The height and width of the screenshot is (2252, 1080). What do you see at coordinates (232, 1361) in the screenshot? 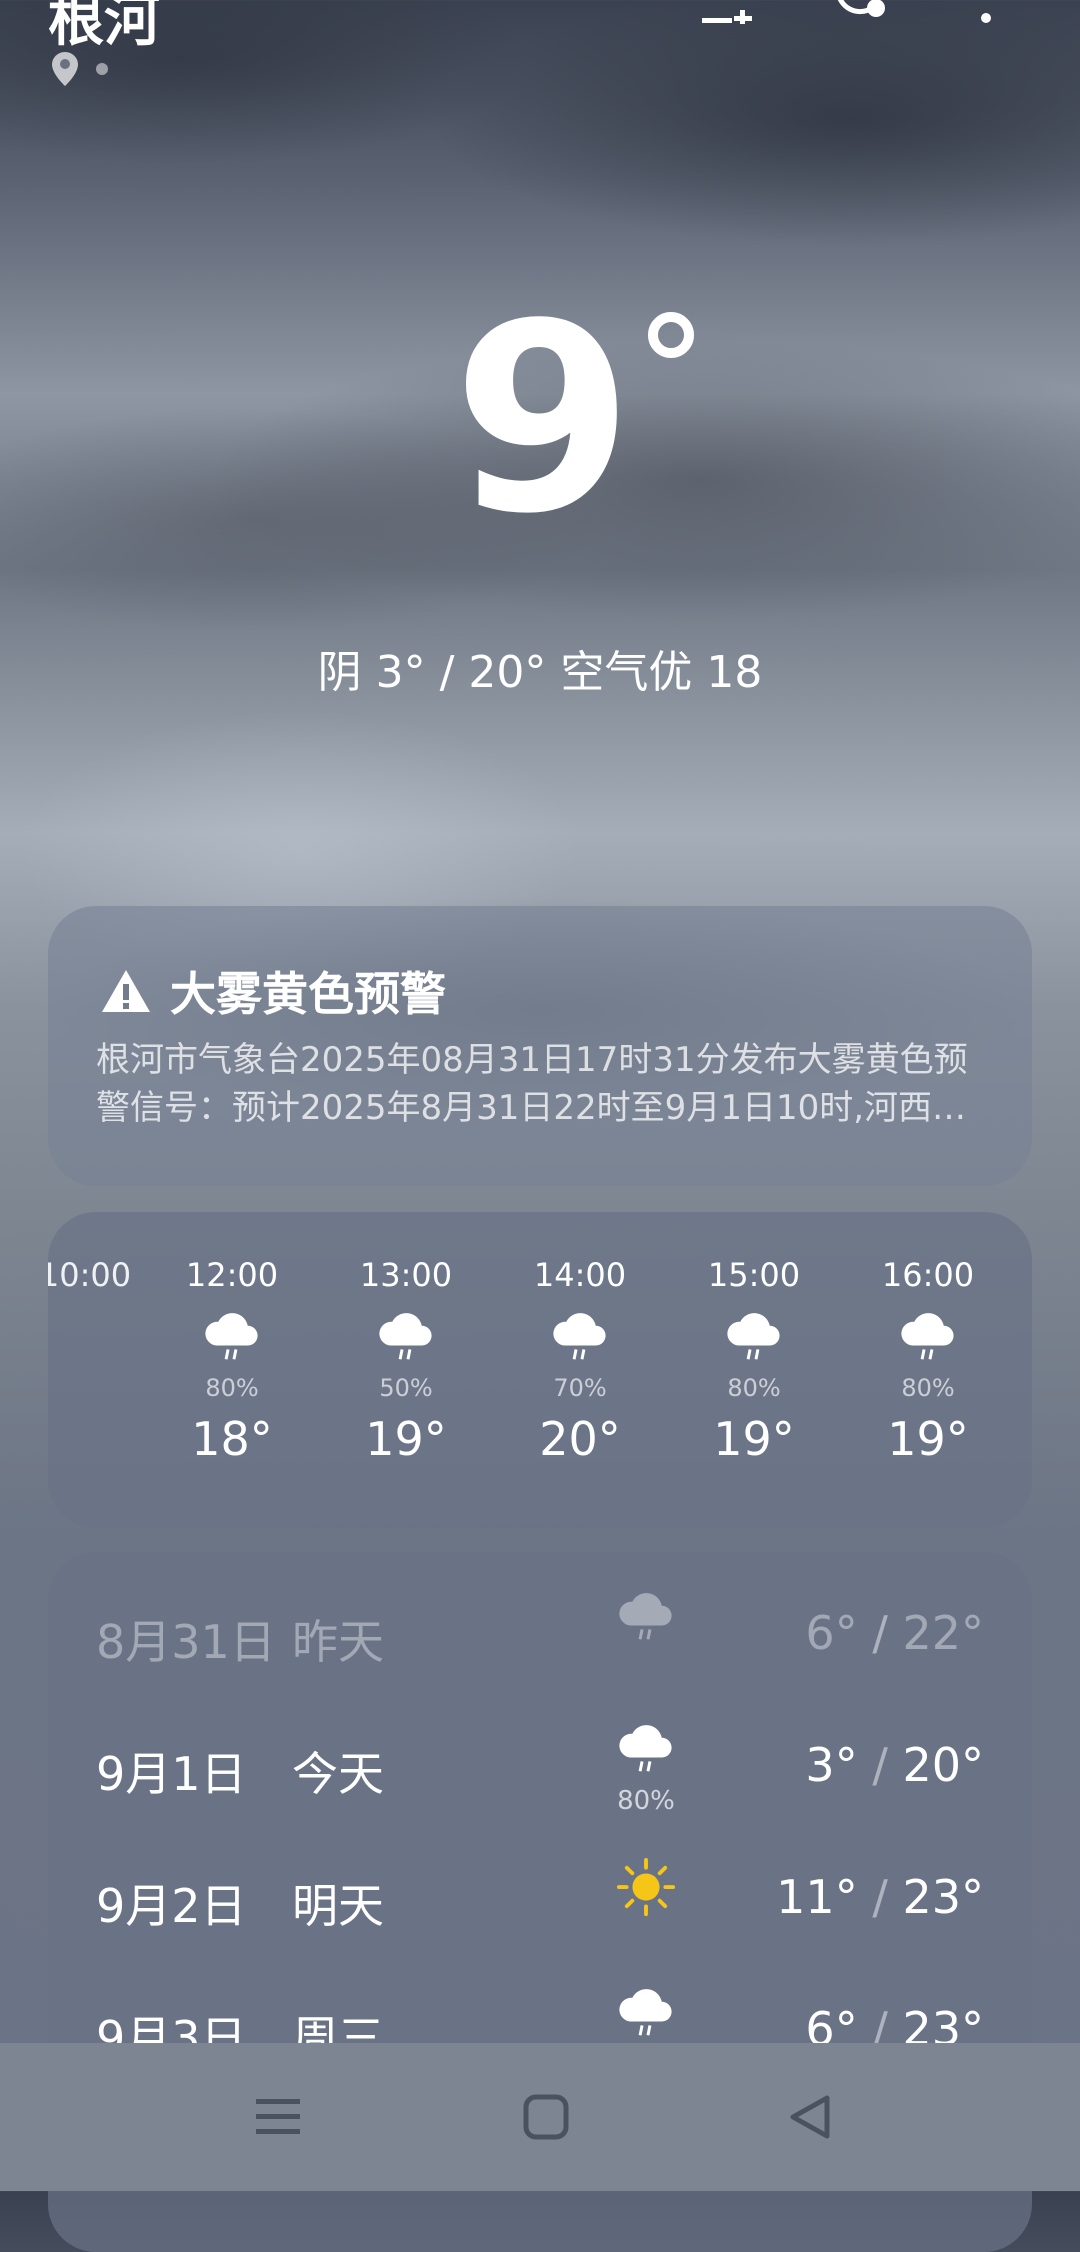
I see `hourly-item: 12:00 80% 18°` at bounding box center [232, 1361].